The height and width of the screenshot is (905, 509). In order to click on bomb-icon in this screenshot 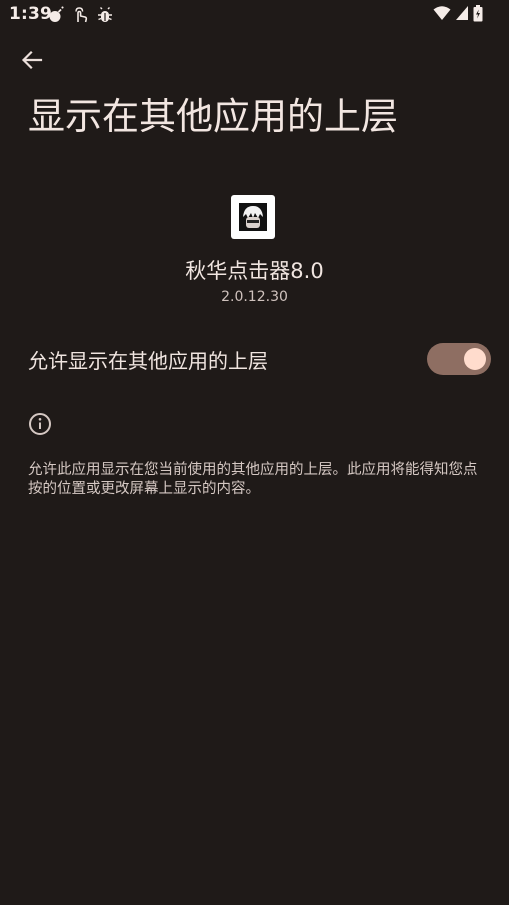, I will do `click(56, 15)`.